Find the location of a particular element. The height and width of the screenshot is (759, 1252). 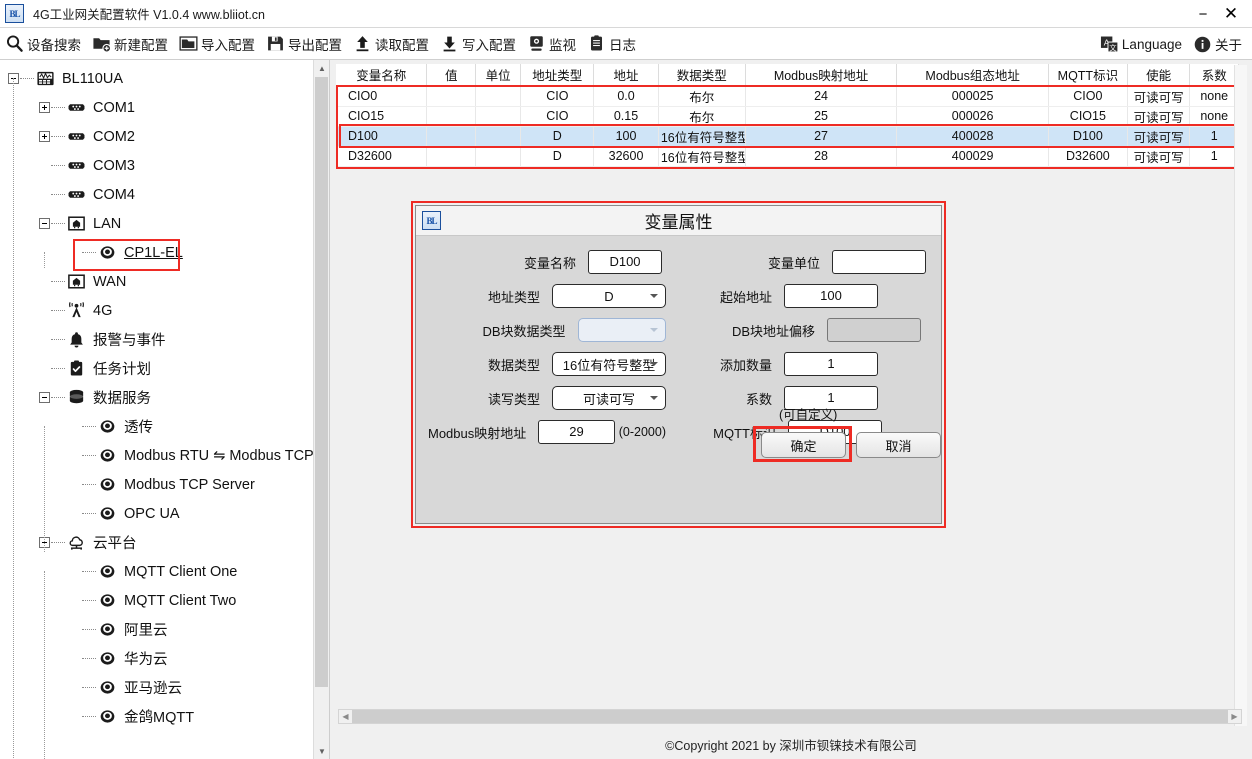

toolbar-read-config: 读取配置 is located at coordinates (391, 44).